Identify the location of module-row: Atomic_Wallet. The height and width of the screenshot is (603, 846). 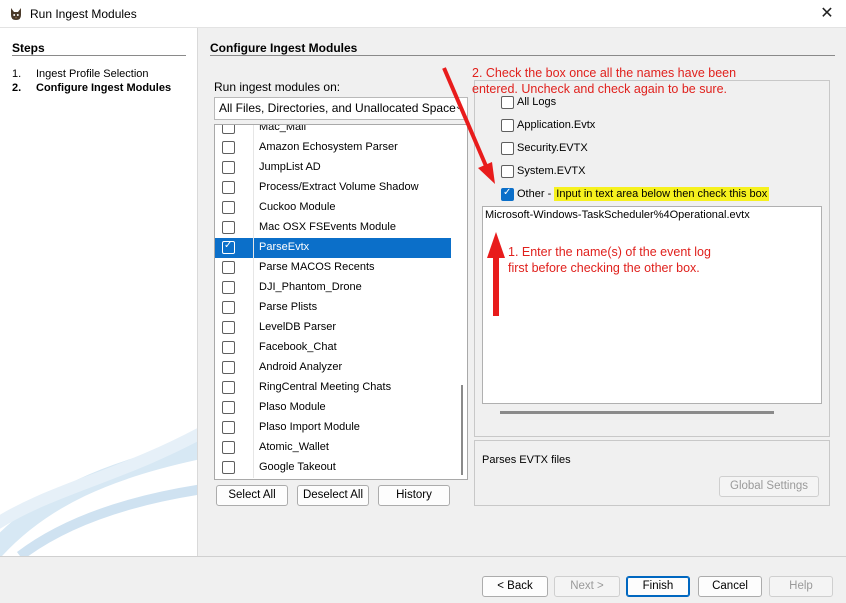
(333, 448).